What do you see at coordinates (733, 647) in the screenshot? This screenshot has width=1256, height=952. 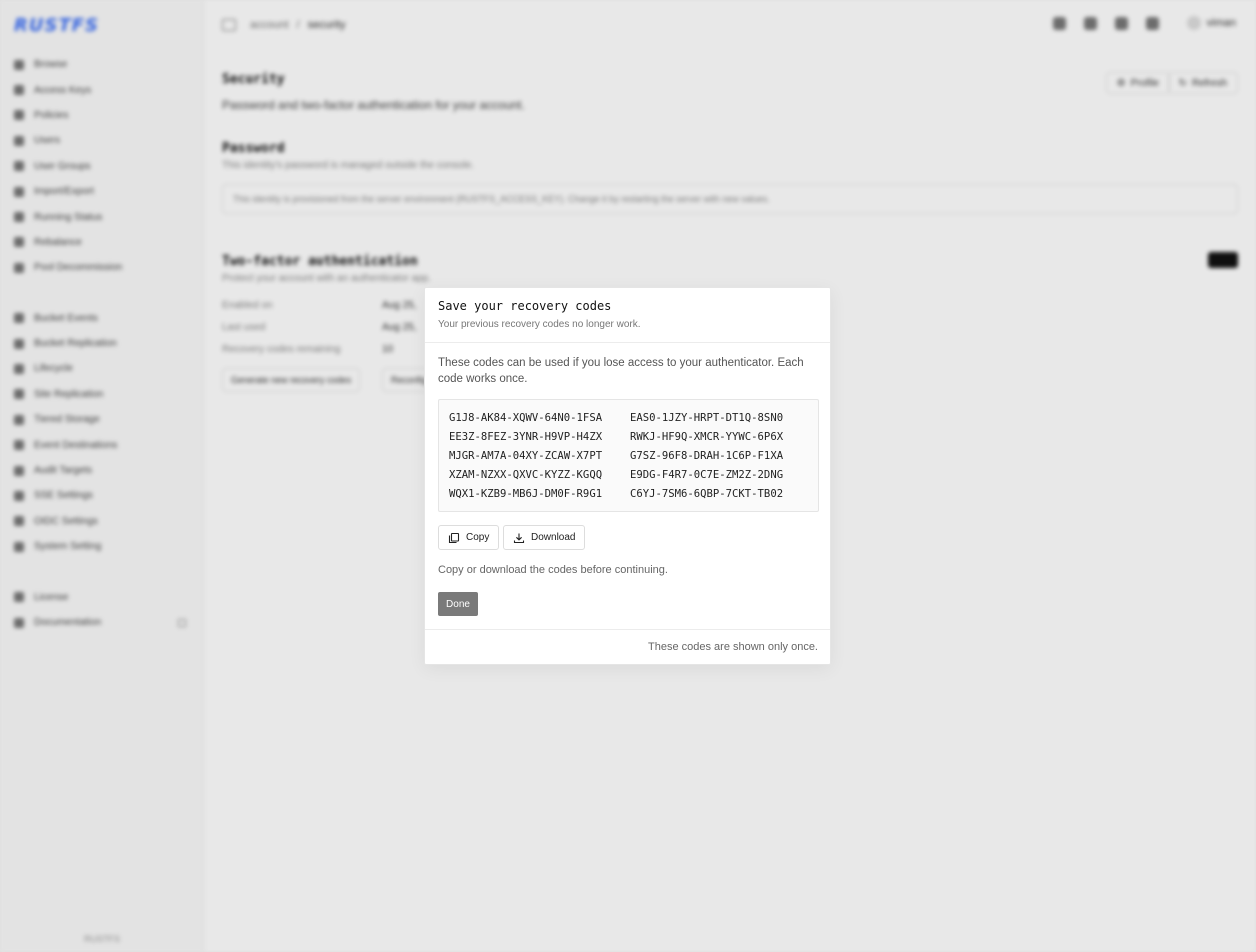 I see `dialog-footer-note: These codes are shown only once.` at bounding box center [733, 647].